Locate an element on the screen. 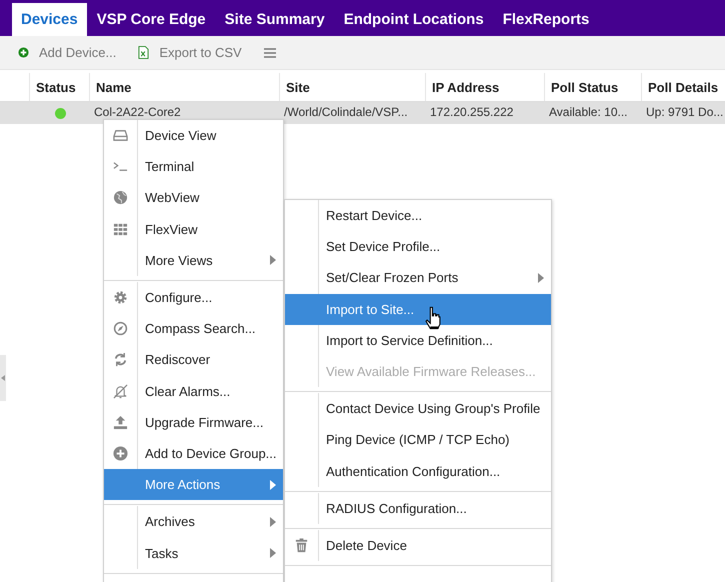  collapse-handle is located at coordinates (3, 378).